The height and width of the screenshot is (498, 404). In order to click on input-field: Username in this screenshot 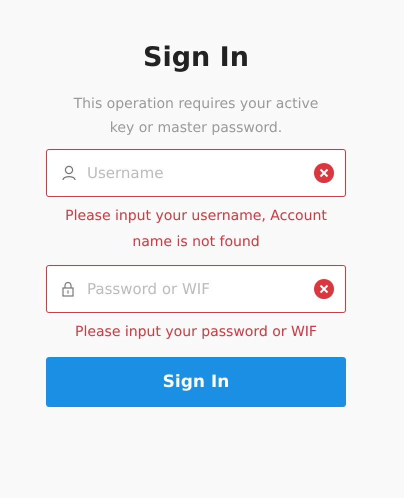, I will do `click(196, 173)`.